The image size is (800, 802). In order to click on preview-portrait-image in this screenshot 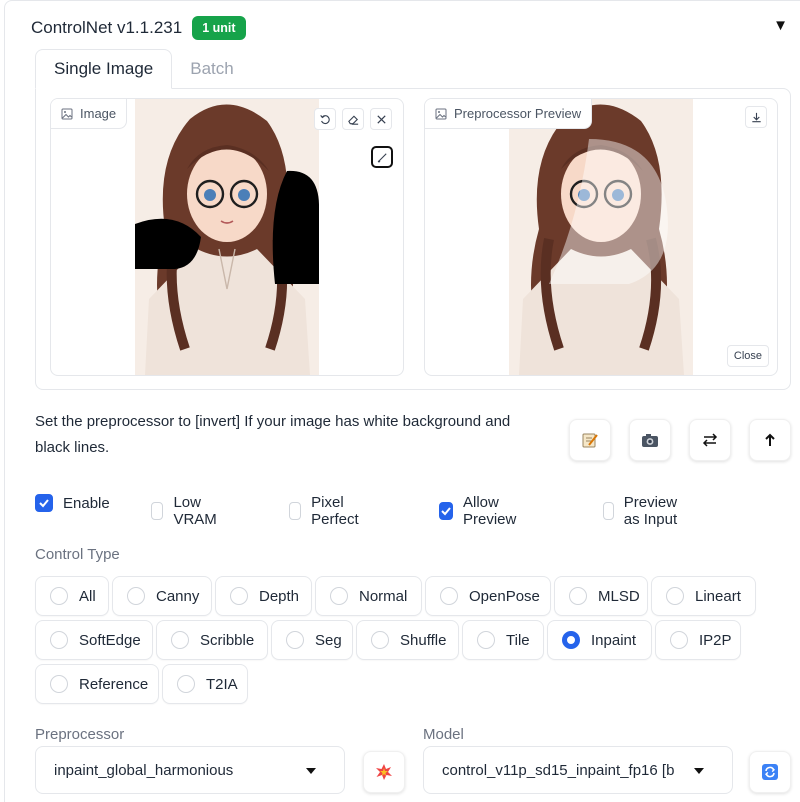, I will do `click(601, 237)`.